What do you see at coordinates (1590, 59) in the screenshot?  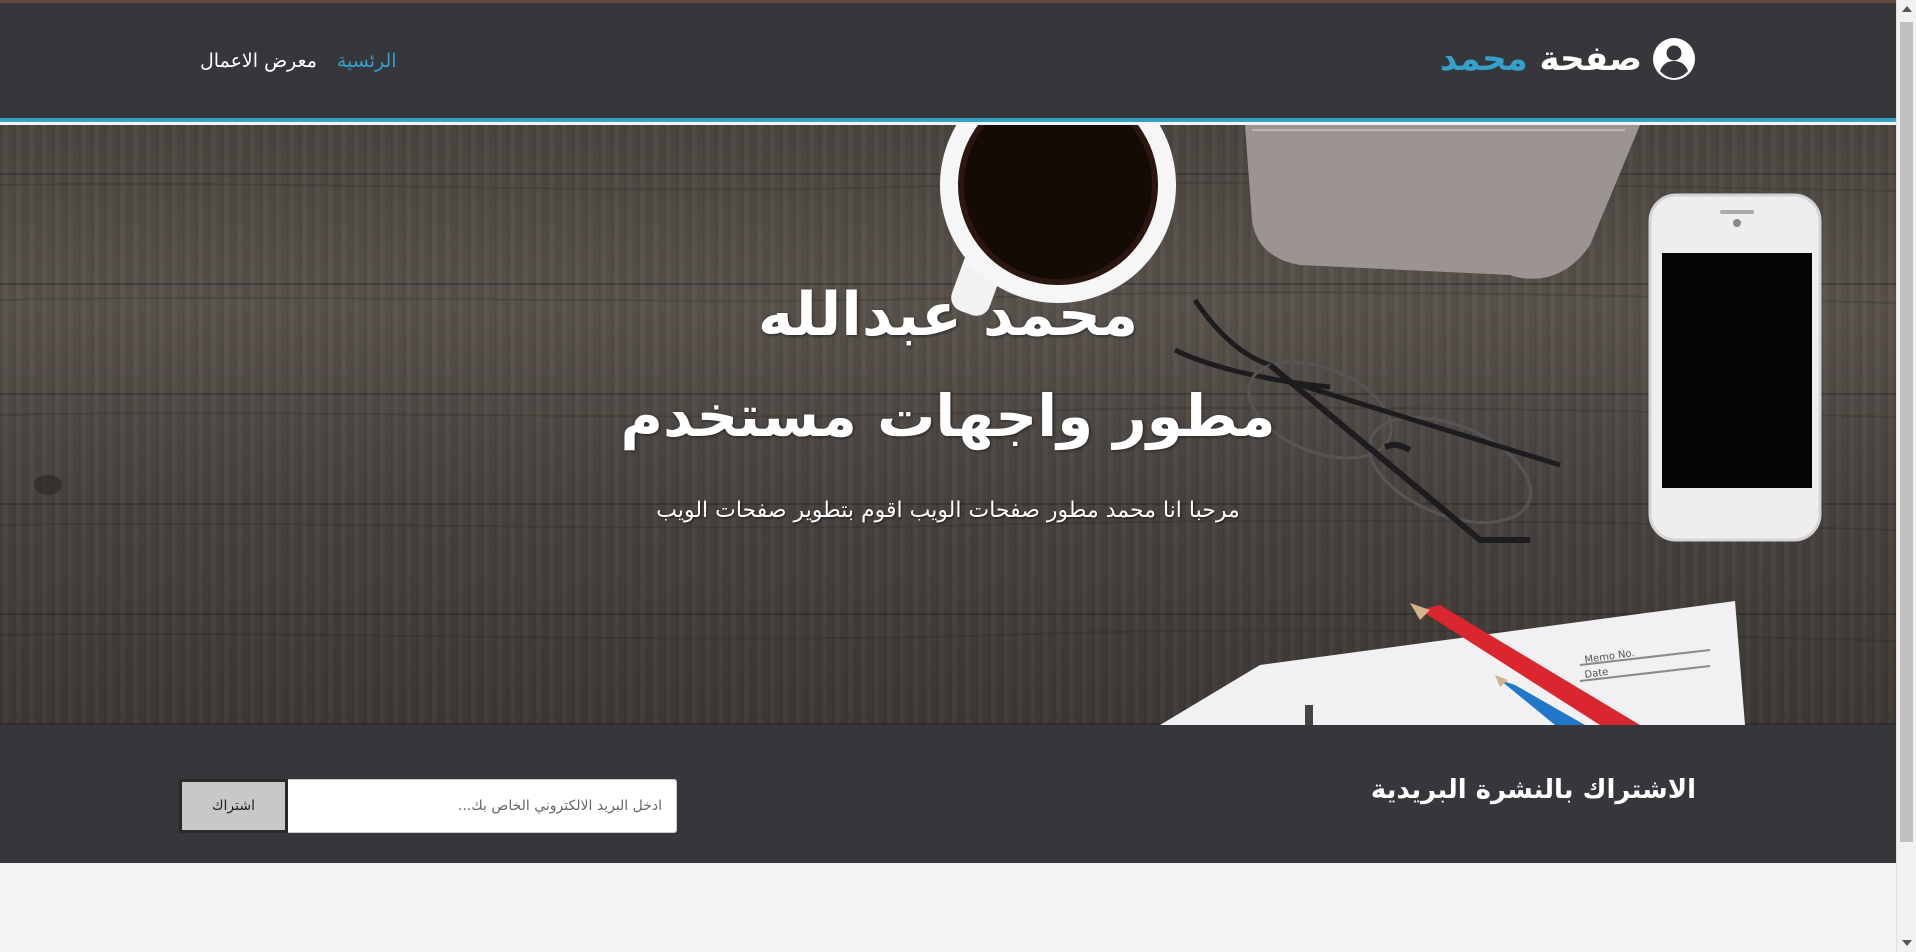 I see `brand-prefix: صفحة` at bounding box center [1590, 59].